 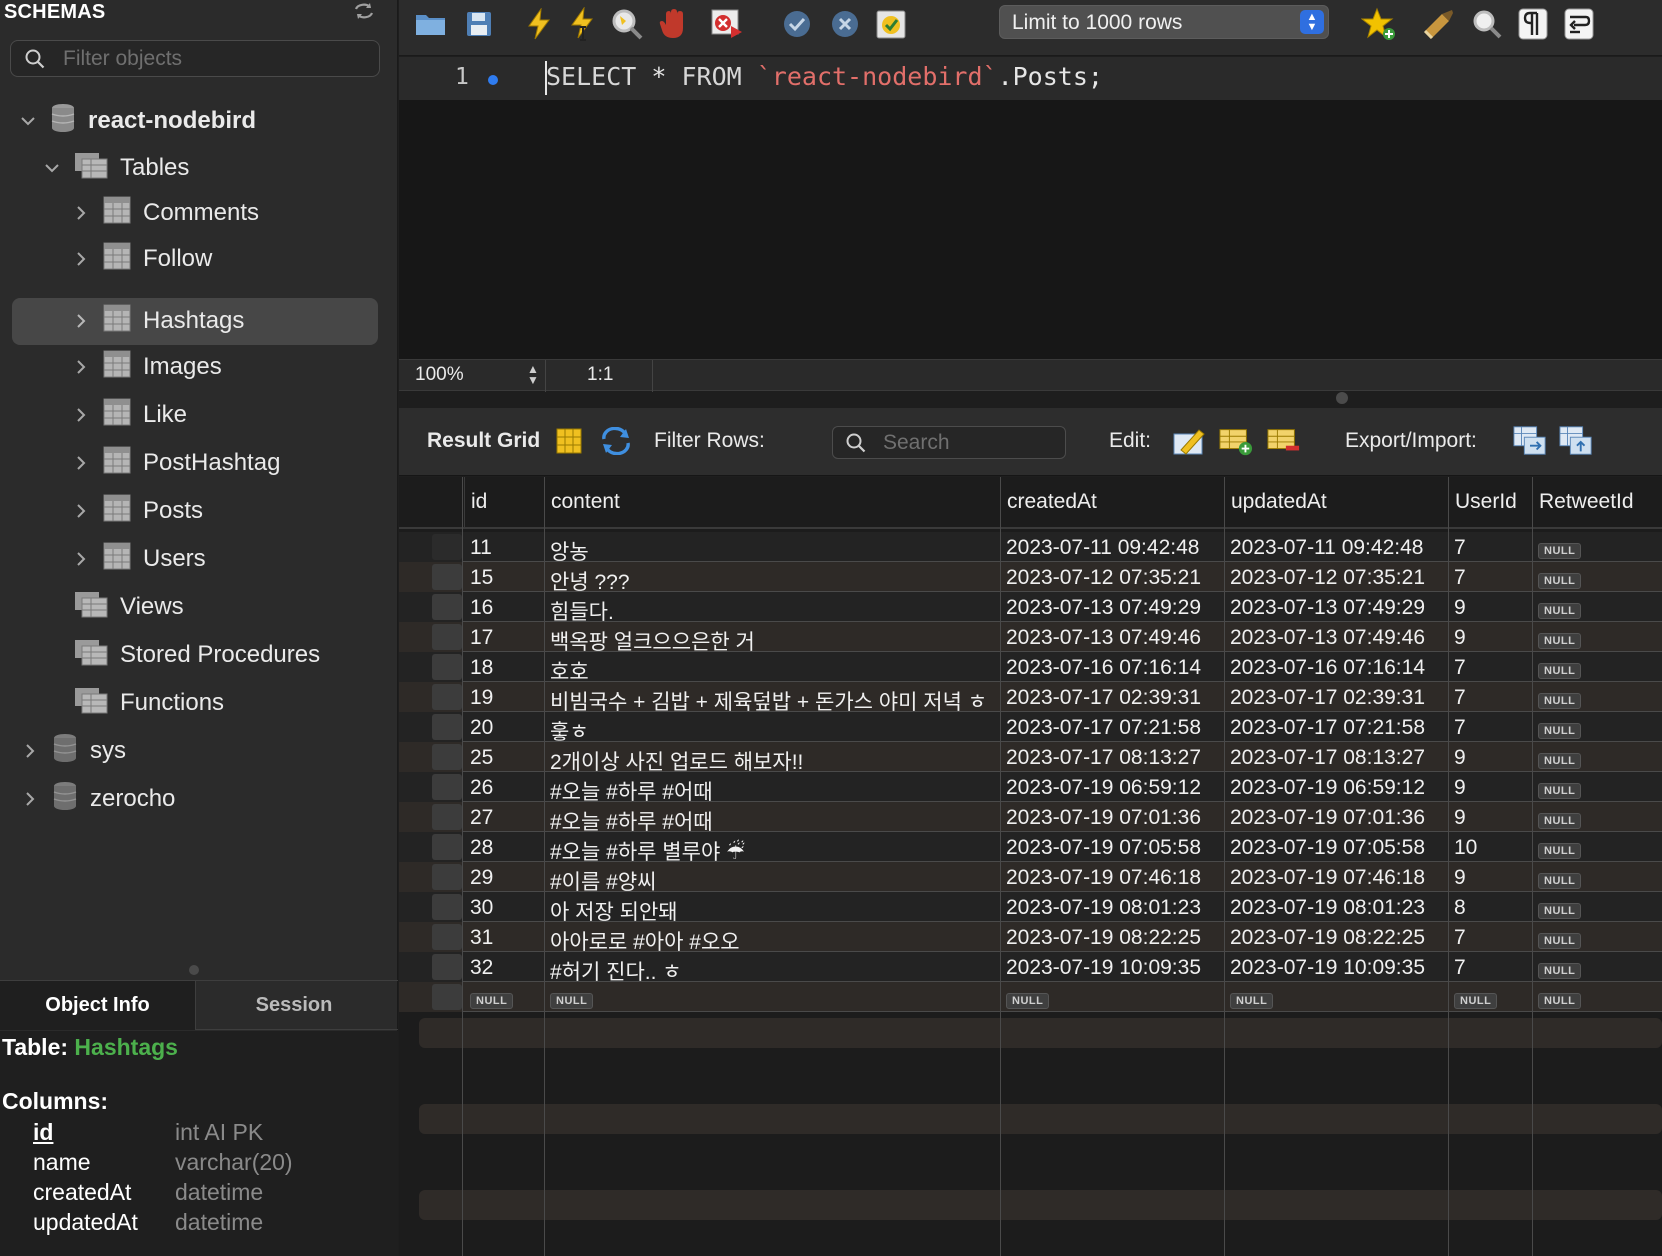 What do you see at coordinates (1439, 24) in the screenshot?
I see `beautify-icon` at bounding box center [1439, 24].